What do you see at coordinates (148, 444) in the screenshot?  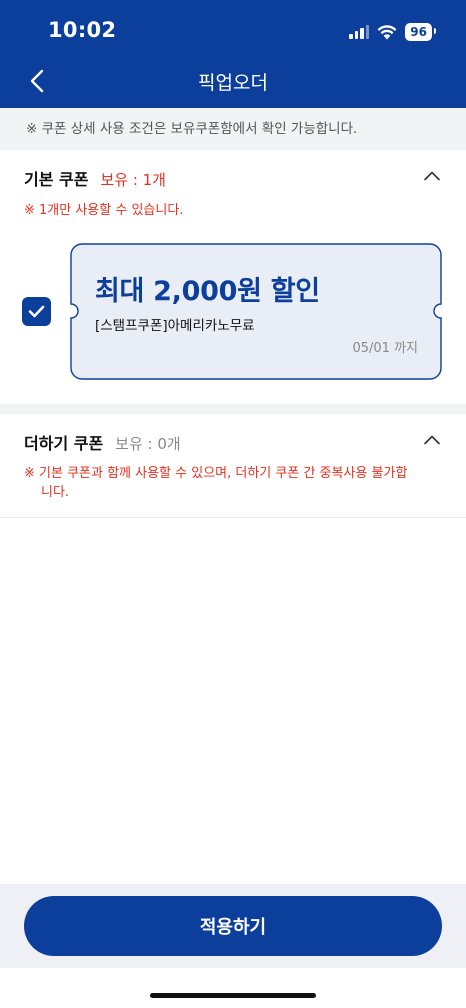 I see `plus-coupon-count: 보유 : 0개` at bounding box center [148, 444].